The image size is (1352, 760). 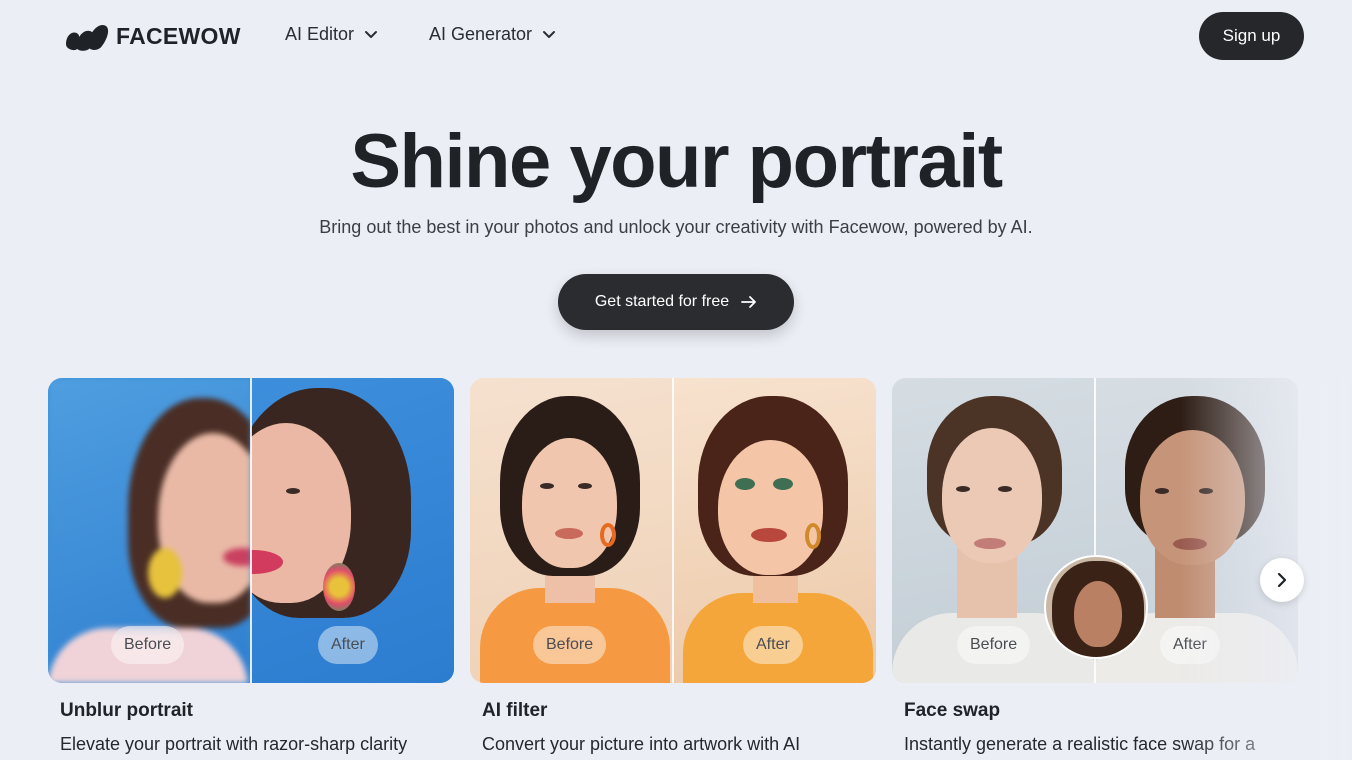 I want to click on source-face-thumbnail, so click(x=1096, y=607).